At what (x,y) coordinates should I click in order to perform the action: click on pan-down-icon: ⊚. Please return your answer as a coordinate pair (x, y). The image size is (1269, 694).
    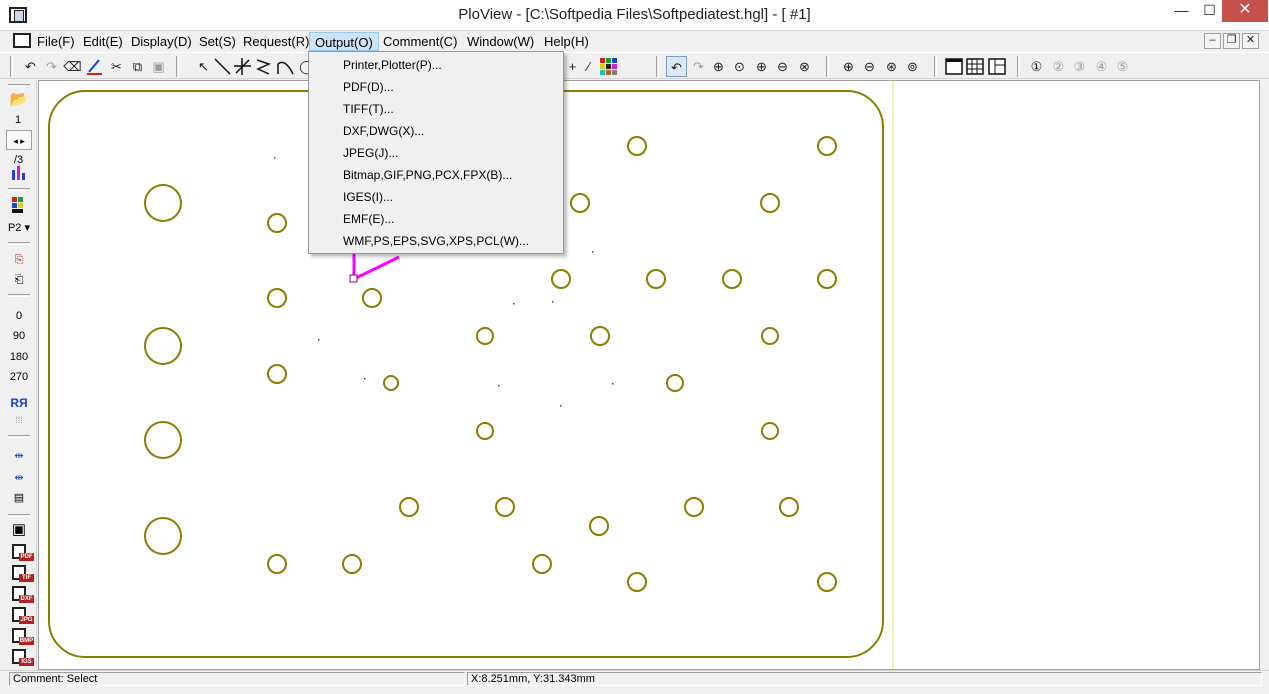
    Looking at the image, I should click on (912, 66).